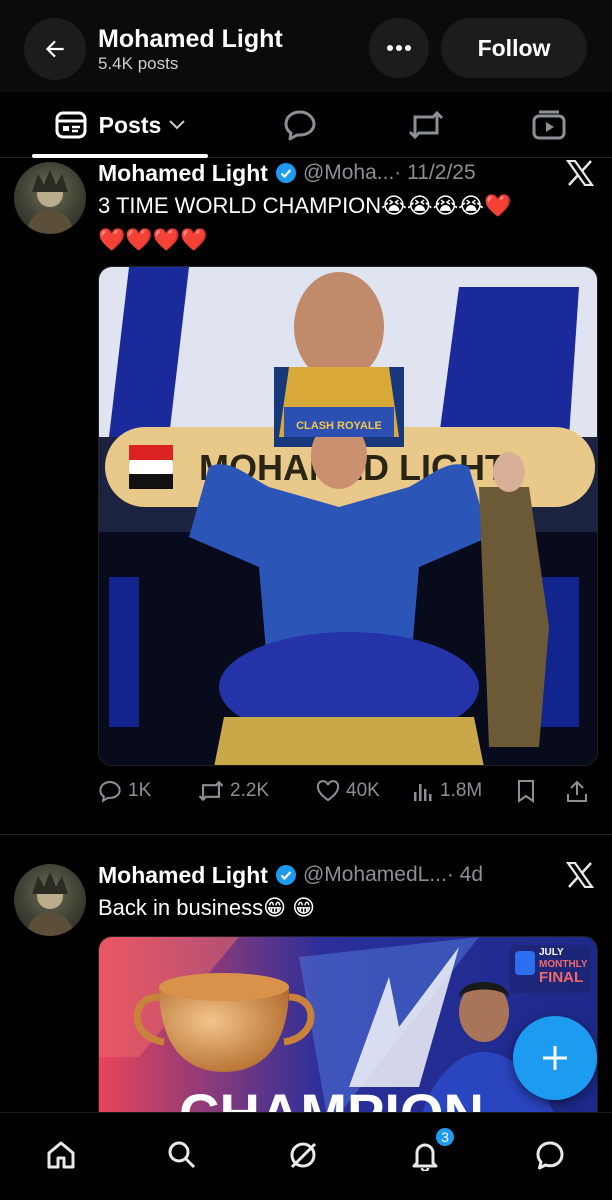 This screenshot has width=612, height=1200. Describe the element at coordinates (339, 426) in the screenshot. I see `crown-text: CLASH ROYALE` at that location.